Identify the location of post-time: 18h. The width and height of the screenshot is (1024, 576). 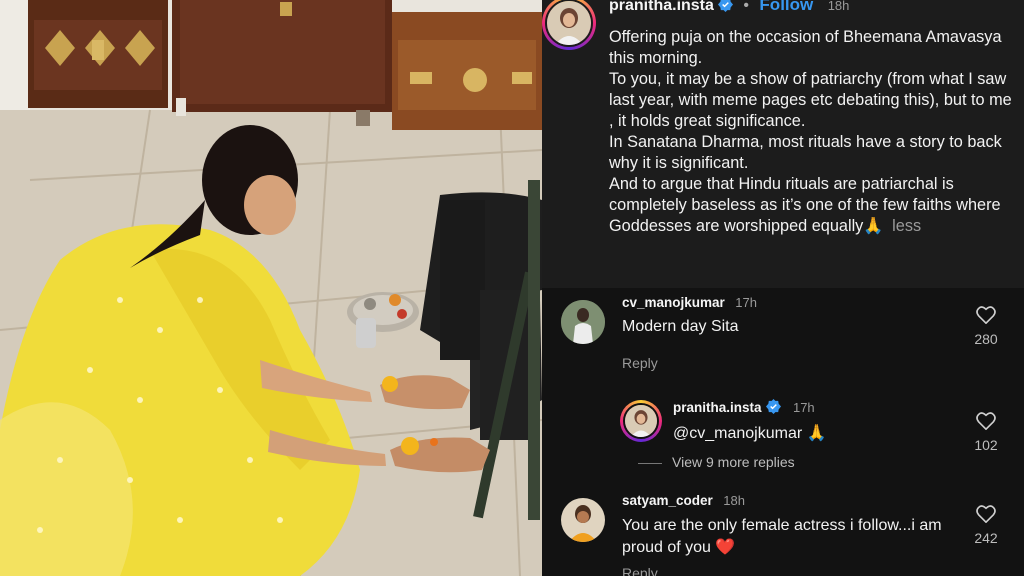
(838, 6).